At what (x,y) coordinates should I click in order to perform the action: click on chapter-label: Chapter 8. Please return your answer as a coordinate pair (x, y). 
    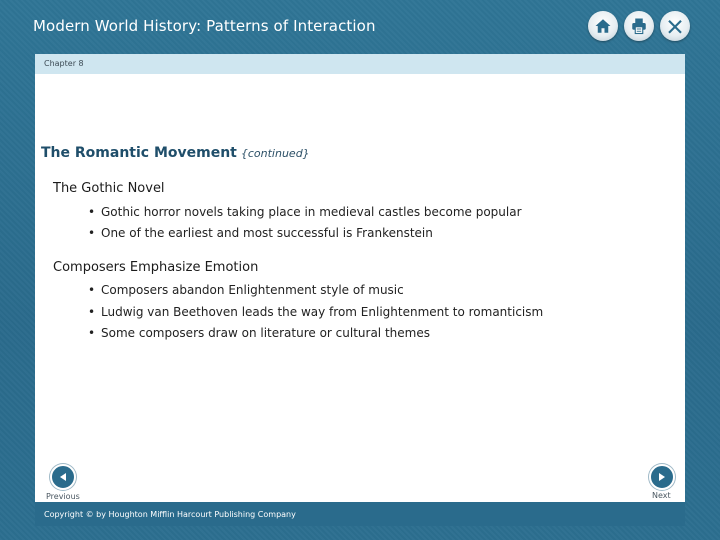
    Looking at the image, I should click on (64, 63).